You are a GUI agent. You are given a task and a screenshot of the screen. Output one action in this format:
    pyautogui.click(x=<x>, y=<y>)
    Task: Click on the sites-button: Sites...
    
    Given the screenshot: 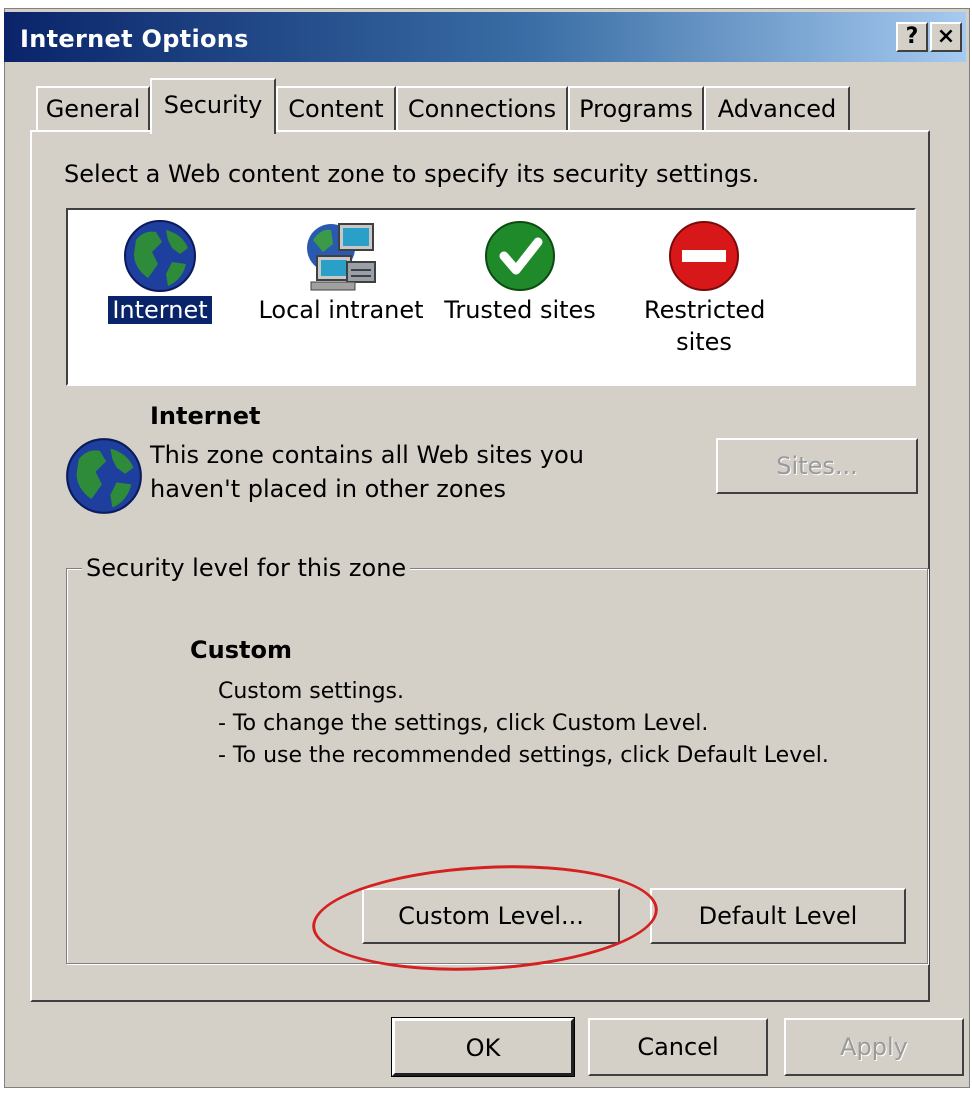 What is the action you would take?
    pyautogui.click(x=817, y=466)
    